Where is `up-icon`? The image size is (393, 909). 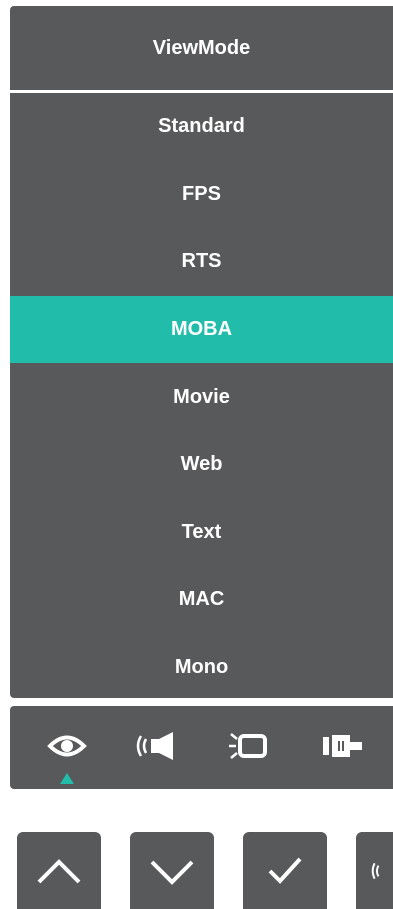
up-icon is located at coordinates (59, 870).